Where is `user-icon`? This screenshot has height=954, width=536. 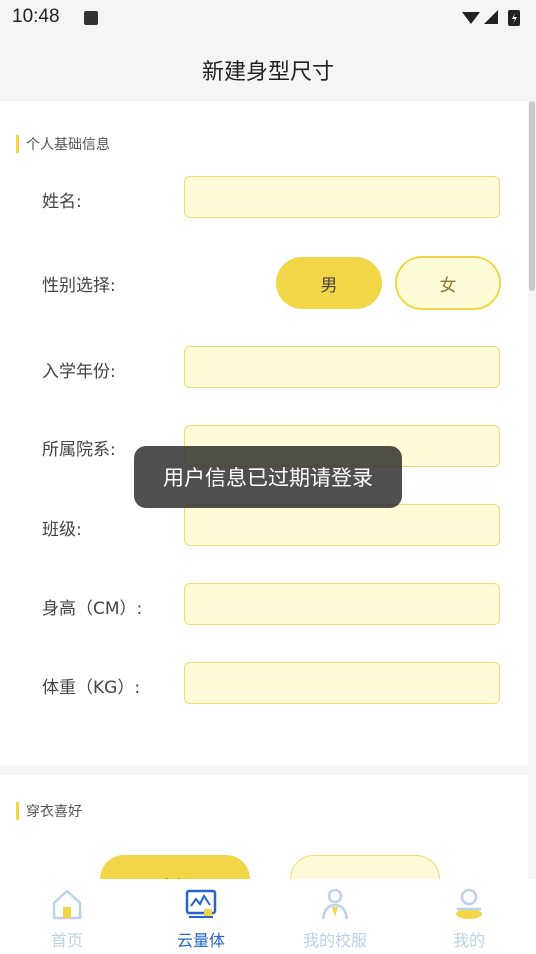
user-icon is located at coordinates (469, 903).